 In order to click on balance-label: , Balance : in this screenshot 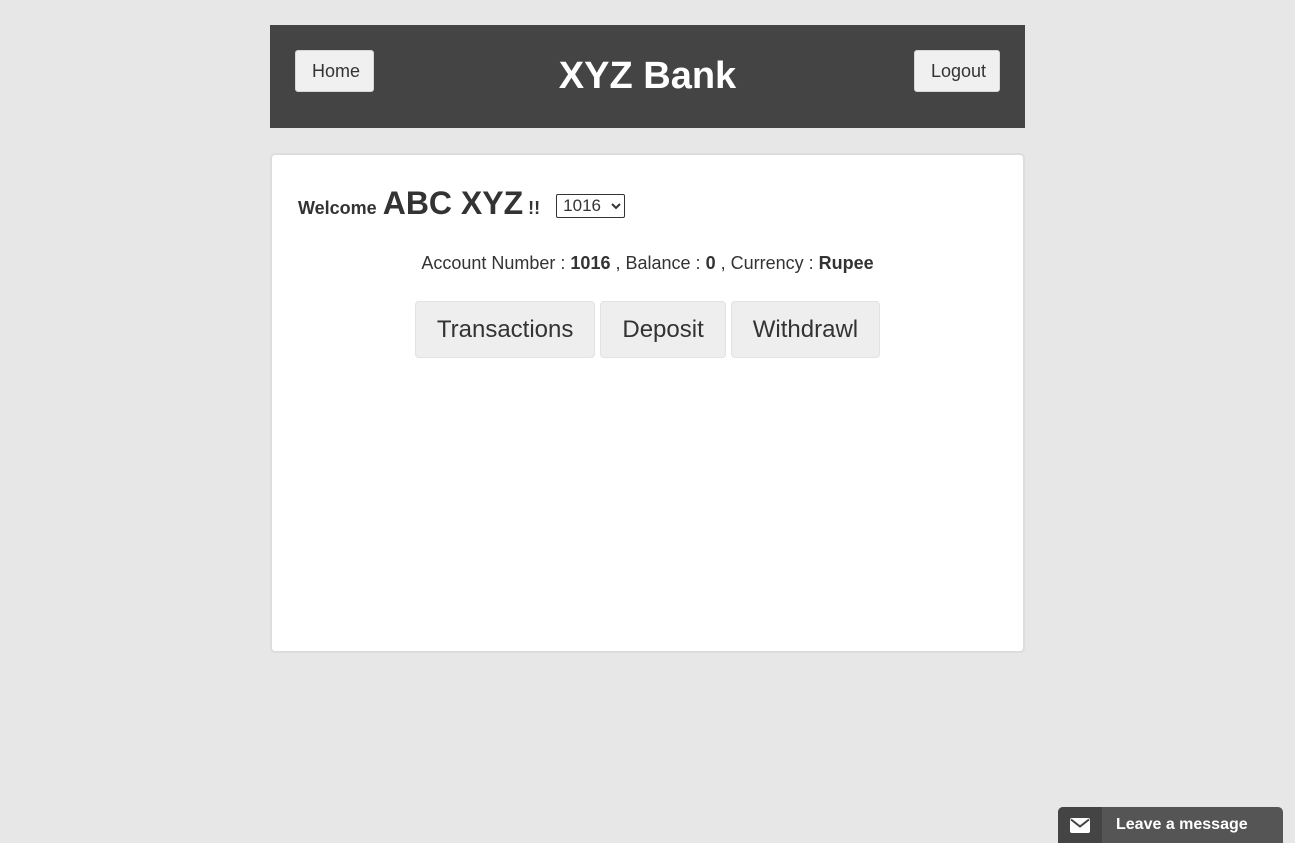, I will do `click(658, 263)`.